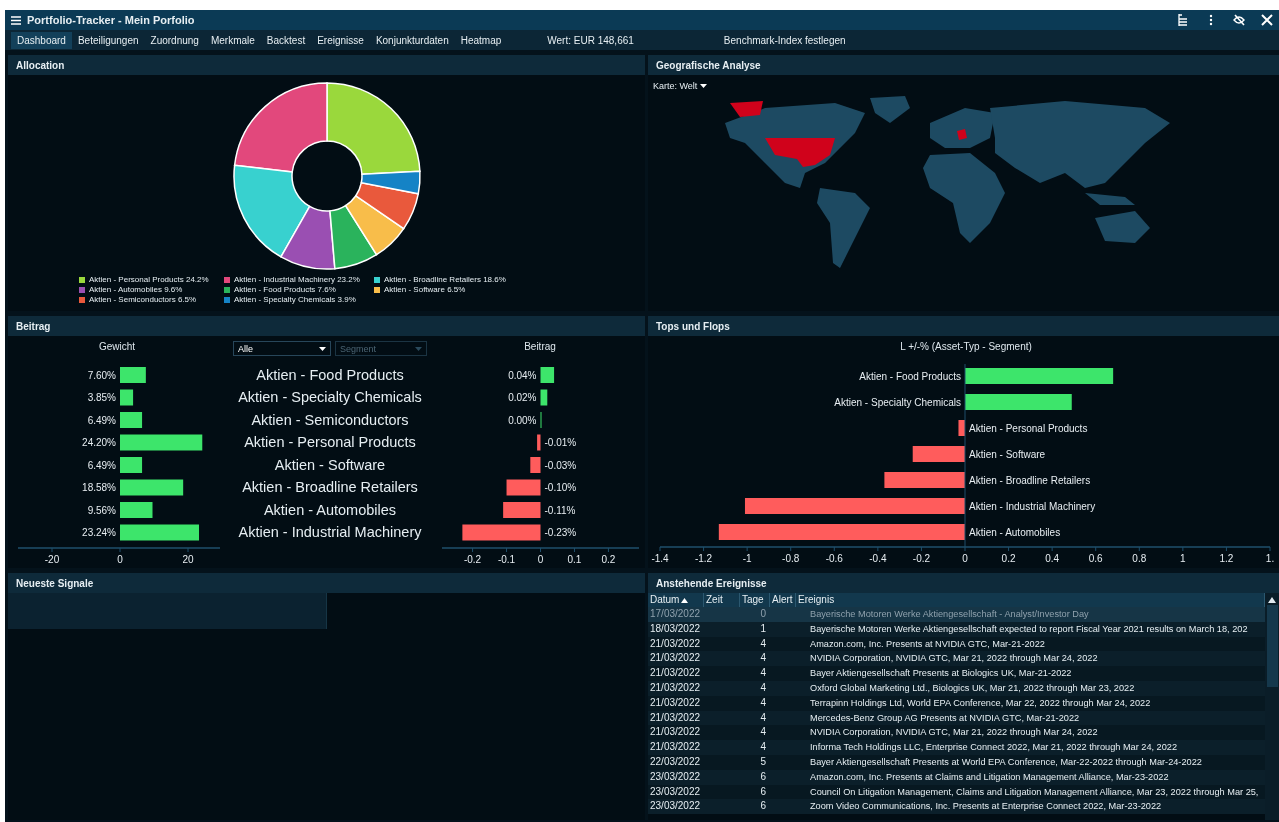 The height and width of the screenshot is (822, 1279). Describe the element at coordinates (326, 583) in the screenshot. I see `panel-header: Neueste Signale` at that location.